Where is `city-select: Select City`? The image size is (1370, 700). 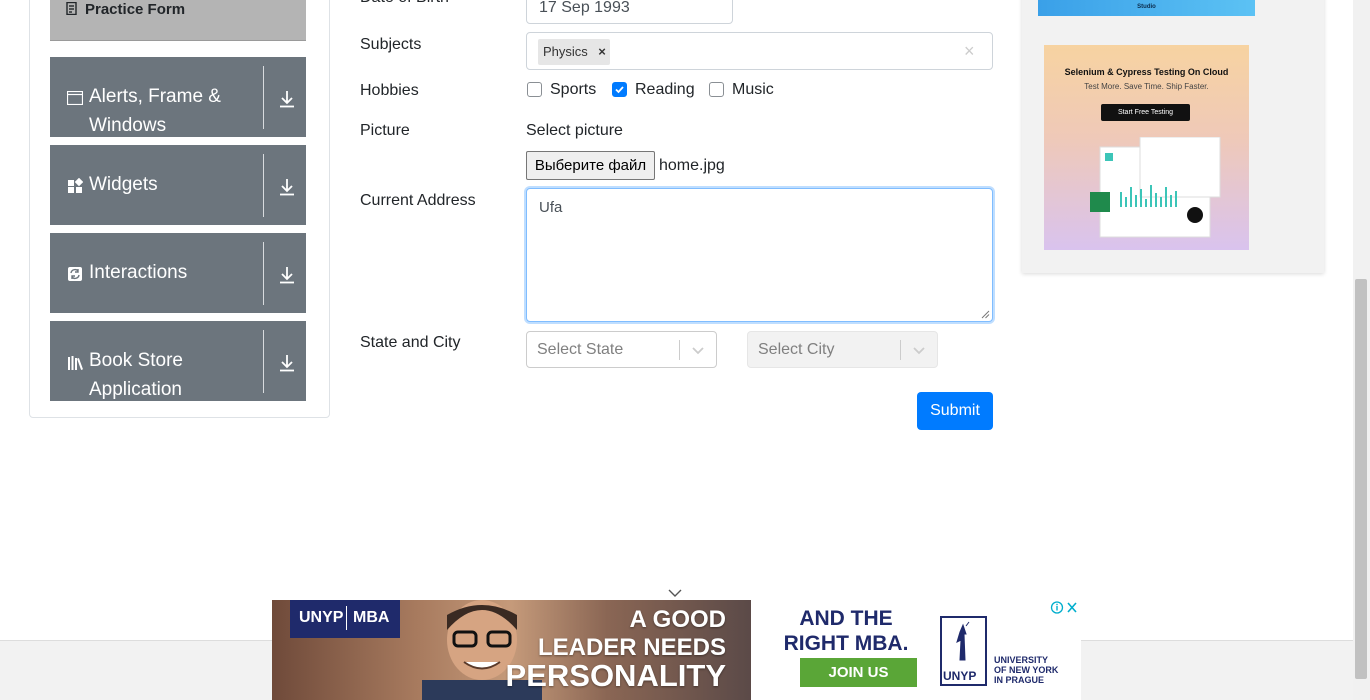 city-select: Select City is located at coordinates (842, 349).